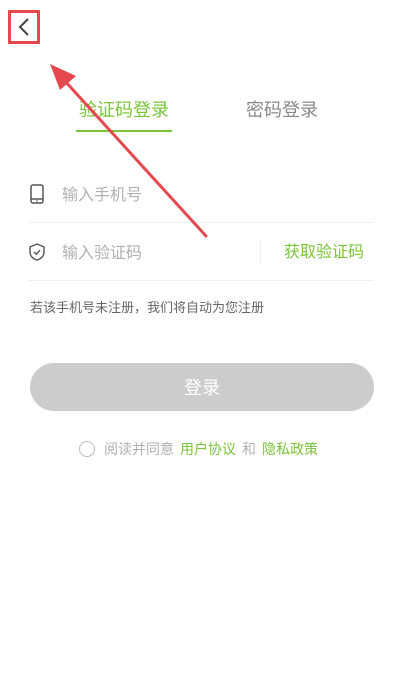 This screenshot has height=692, width=400. I want to click on login-button: 登录, so click(202, 387).